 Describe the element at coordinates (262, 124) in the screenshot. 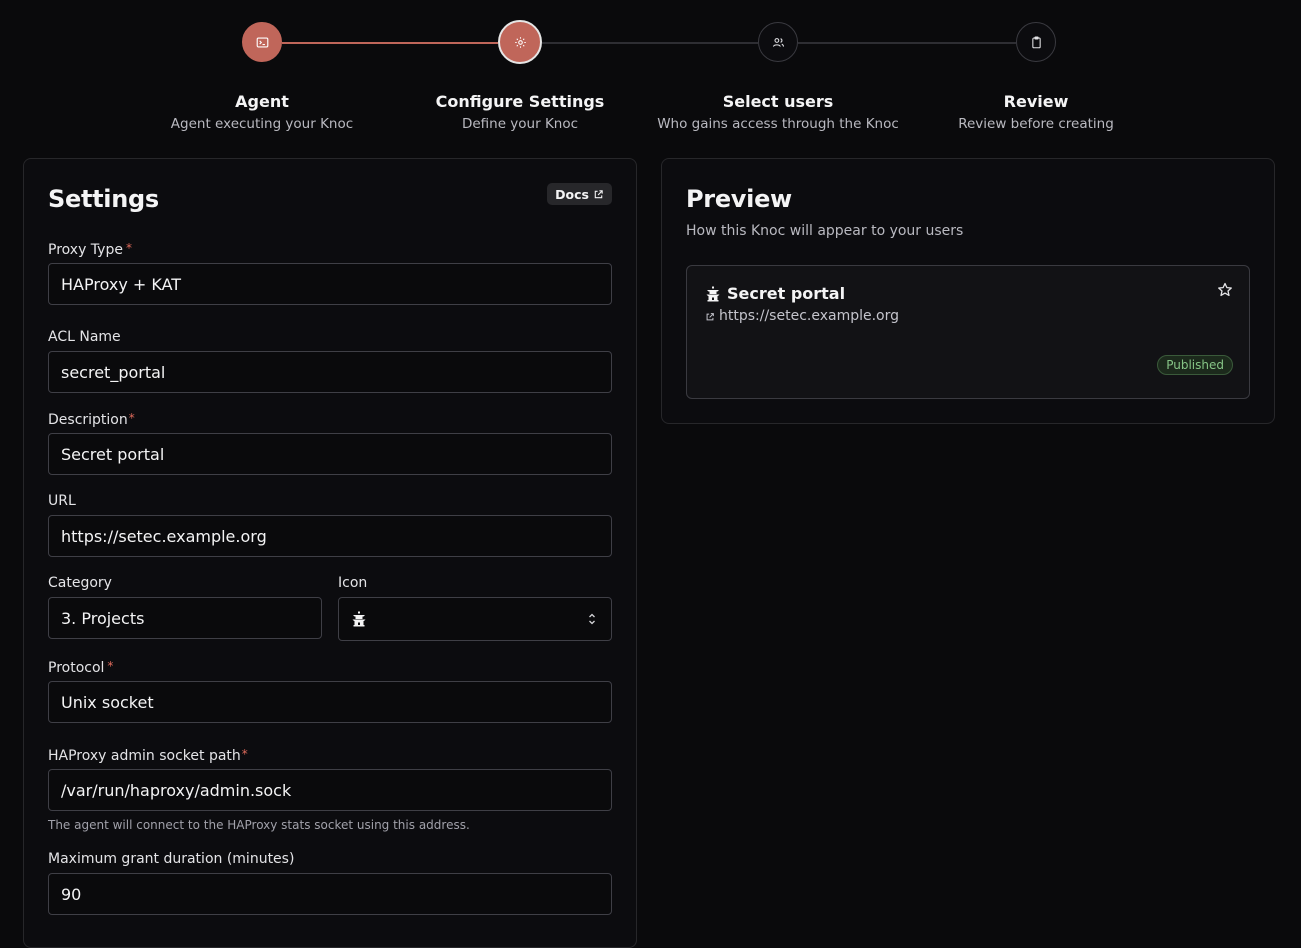

I see `step-subtitle-agent: Agent executing your Knoc` at that location.